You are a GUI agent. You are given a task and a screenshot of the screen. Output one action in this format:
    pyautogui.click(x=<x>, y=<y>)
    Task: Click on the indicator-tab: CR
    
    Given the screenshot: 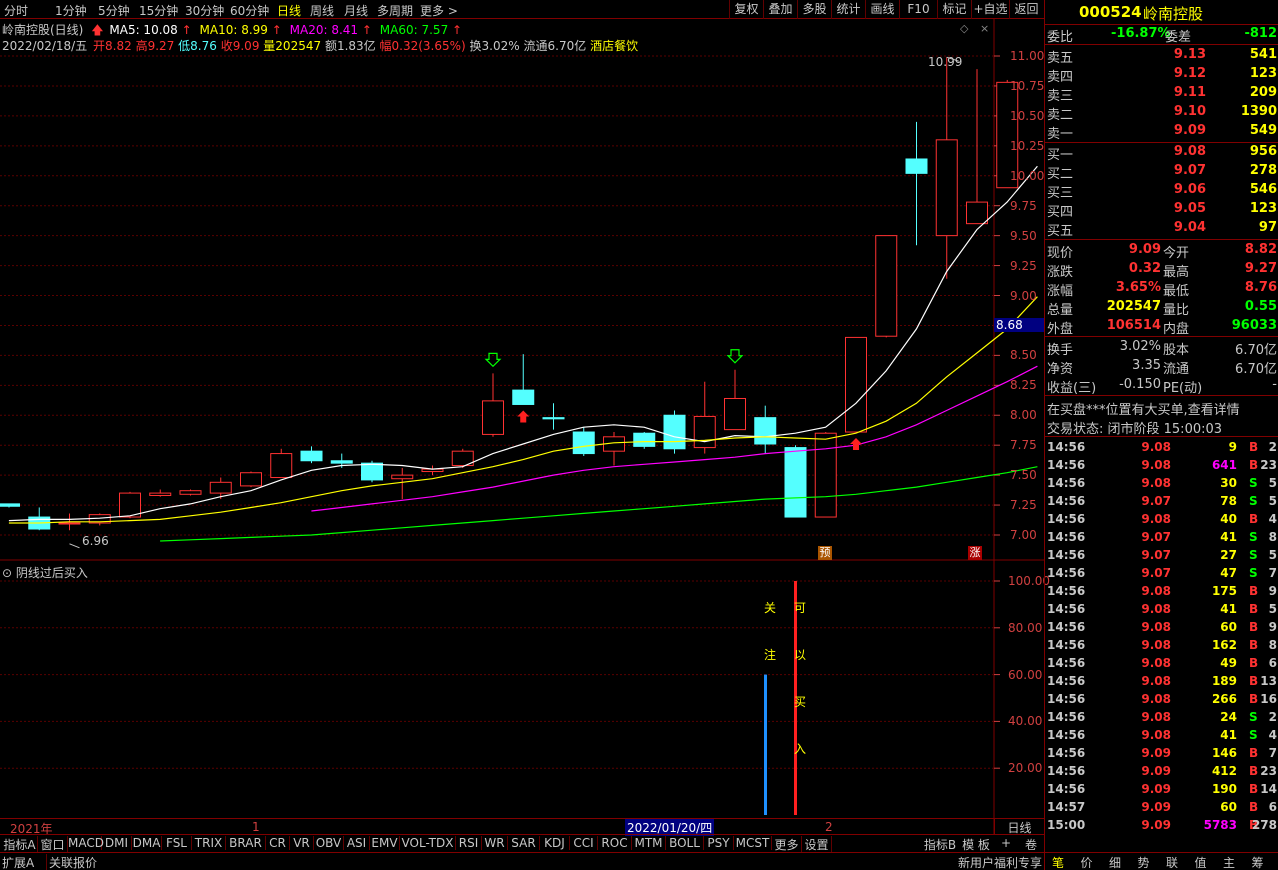 What is the action you would take?
    pyautogui.click(x=278, y=843)
    